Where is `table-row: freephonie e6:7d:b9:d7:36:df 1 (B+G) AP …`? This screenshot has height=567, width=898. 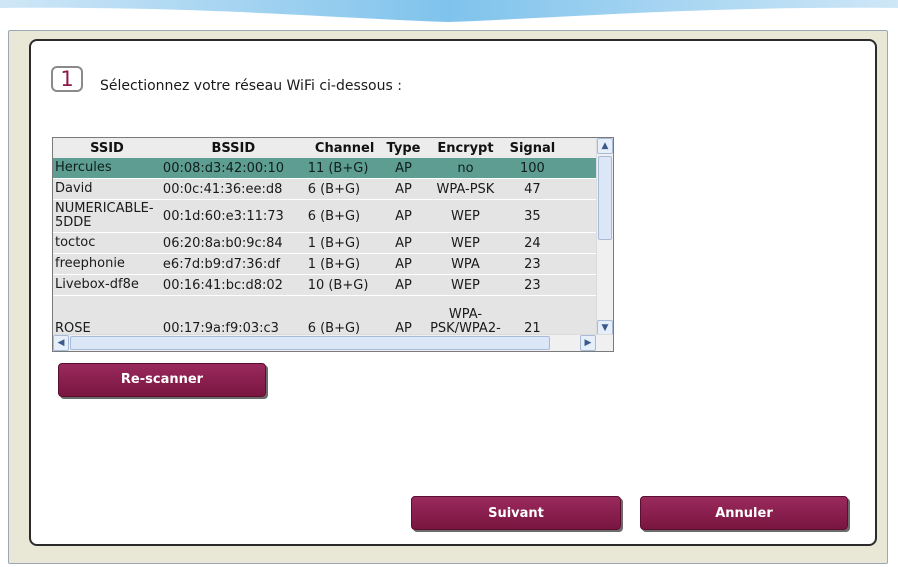 table-row: freephonie e6:7d:b9:d7:36:df 1 (B+G) AP … is located at coordinates (325, 264).